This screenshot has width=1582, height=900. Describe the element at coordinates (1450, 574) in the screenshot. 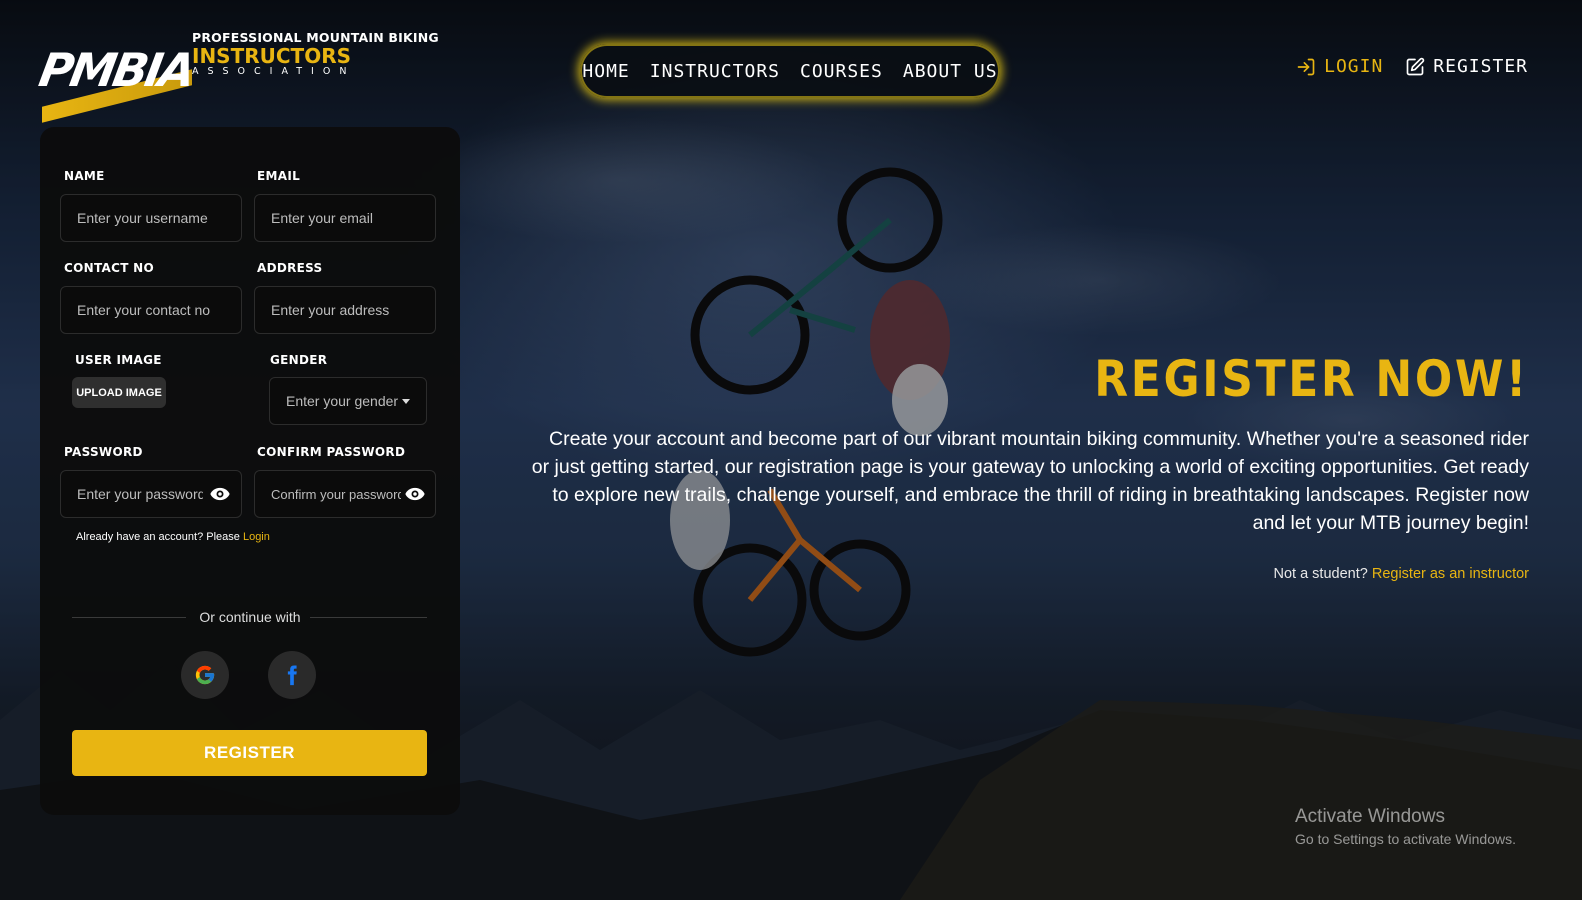

I see `register-instructor-link: Register as an instructor` at that location.